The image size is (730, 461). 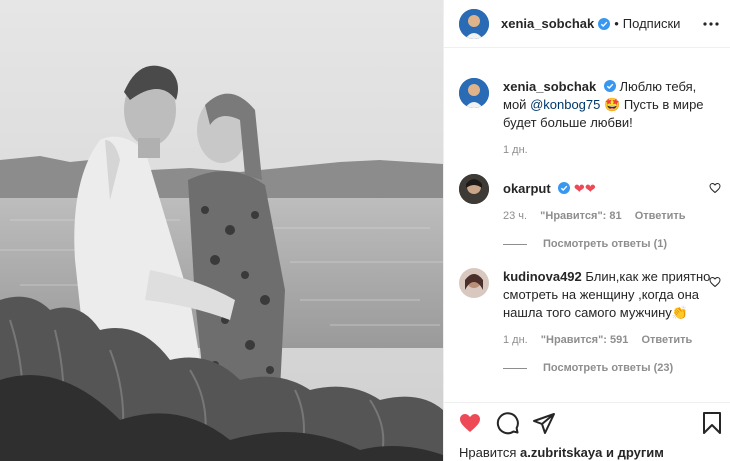 I want to click on caption-meta: 1 дн., so click(x=612, y=150).